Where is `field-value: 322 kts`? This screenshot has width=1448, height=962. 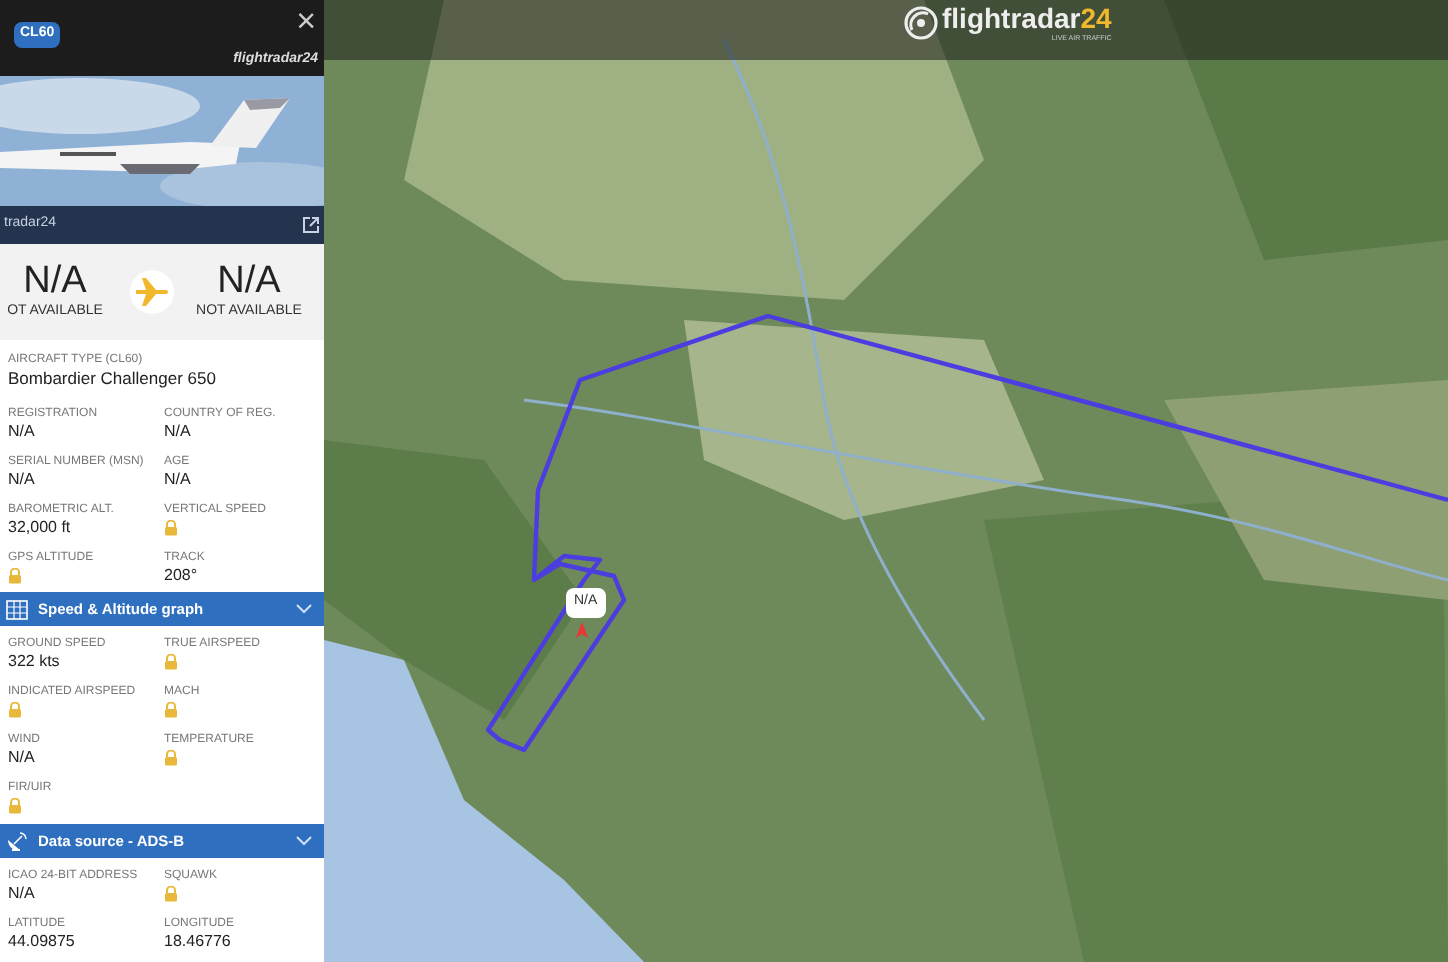
field-value: 322 kts is located at coordinates (35, 661).